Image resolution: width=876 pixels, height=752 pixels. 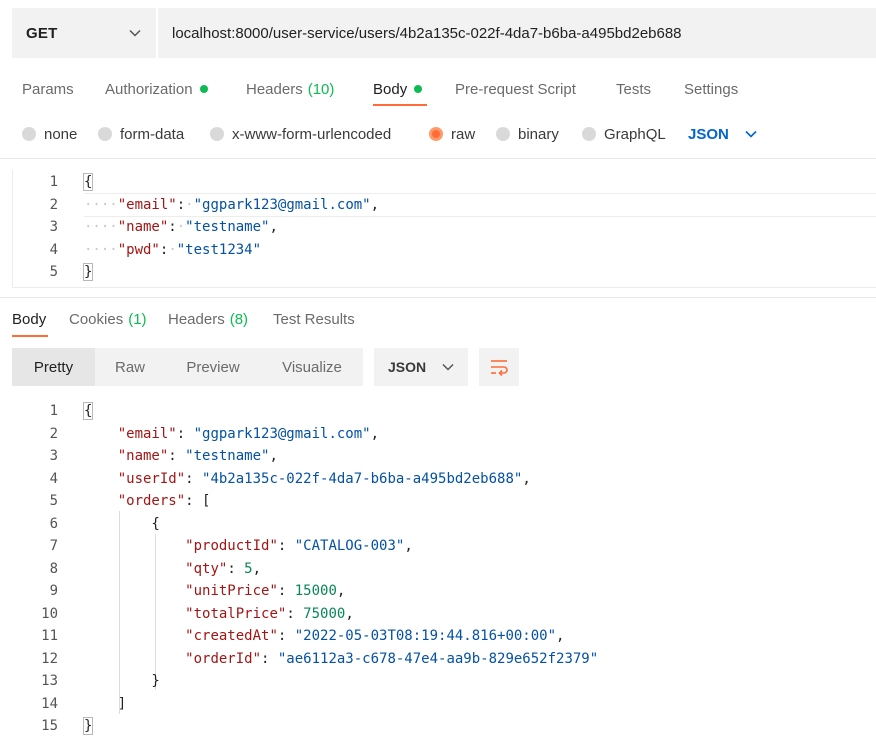 I want to click on code-line: 6 {, so click(x=438, y=524).